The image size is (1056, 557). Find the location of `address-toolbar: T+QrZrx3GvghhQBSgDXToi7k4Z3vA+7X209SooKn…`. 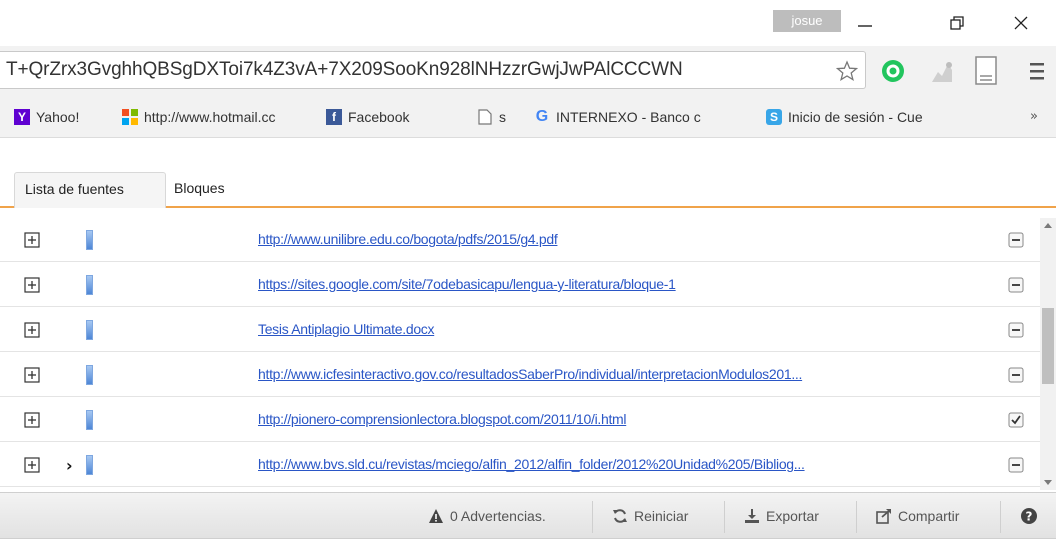

address-toolbar: T+QrZrx3GvghhQBSgDXToi7k4Z3vA+7X209SooKn… is located at coordinates (528, 71).